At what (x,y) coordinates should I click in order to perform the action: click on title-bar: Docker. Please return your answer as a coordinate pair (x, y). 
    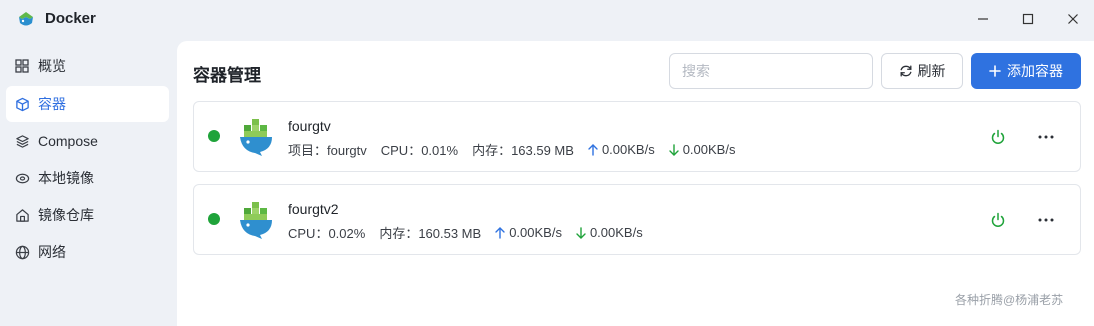
    Looking at the image, I should click on (547, 20).